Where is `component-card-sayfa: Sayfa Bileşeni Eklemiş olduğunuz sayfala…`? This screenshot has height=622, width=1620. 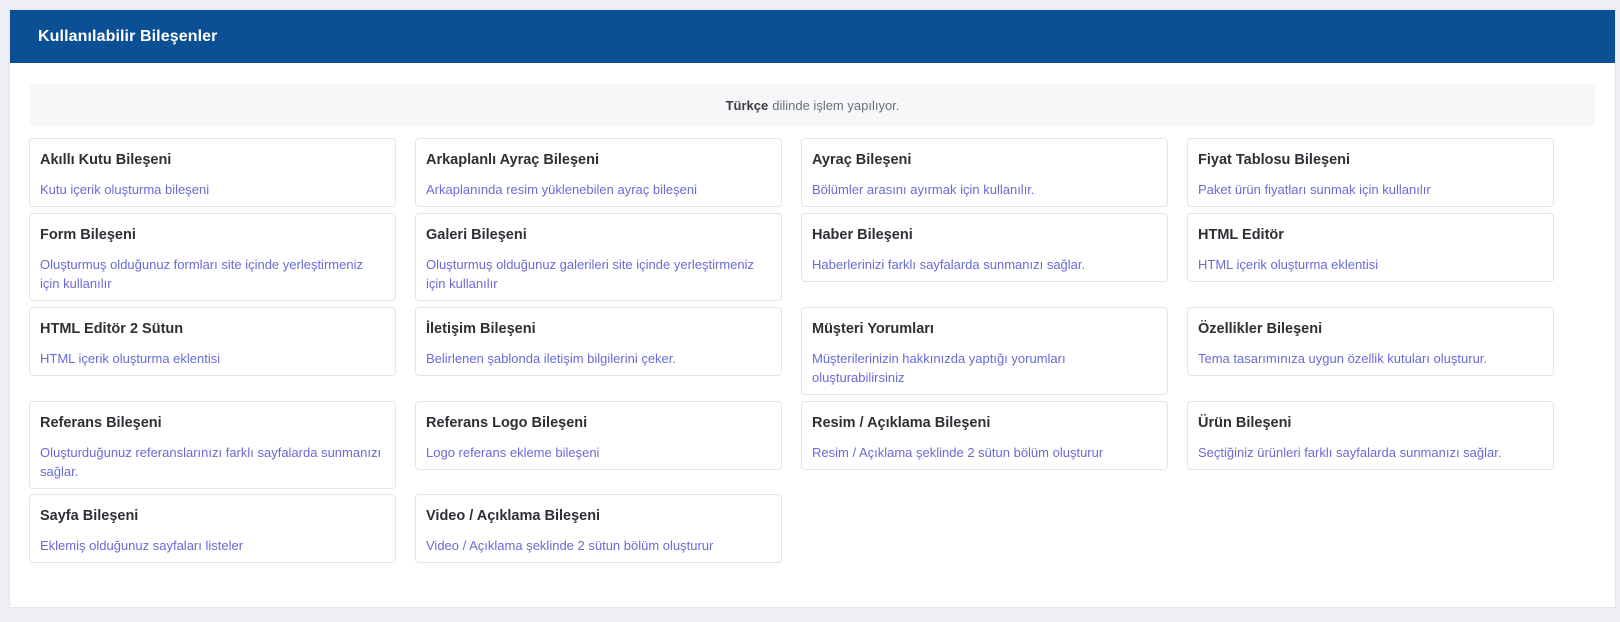 component-card-sayfa: Sayfa Bileşeni Eklemiş olduğunuz sayfala… is located at coordinates (212, 528).